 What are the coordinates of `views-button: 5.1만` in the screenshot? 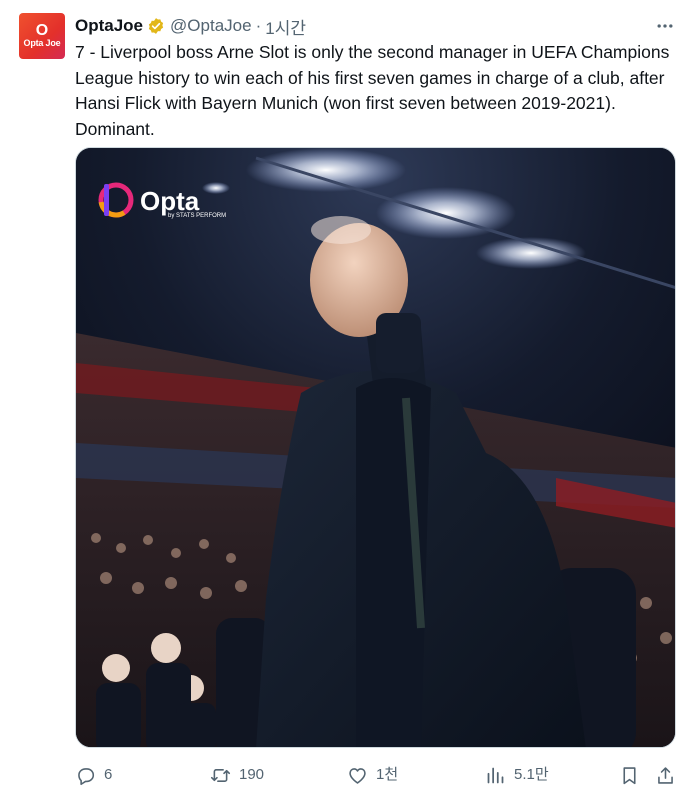 It's located at (517, 775).